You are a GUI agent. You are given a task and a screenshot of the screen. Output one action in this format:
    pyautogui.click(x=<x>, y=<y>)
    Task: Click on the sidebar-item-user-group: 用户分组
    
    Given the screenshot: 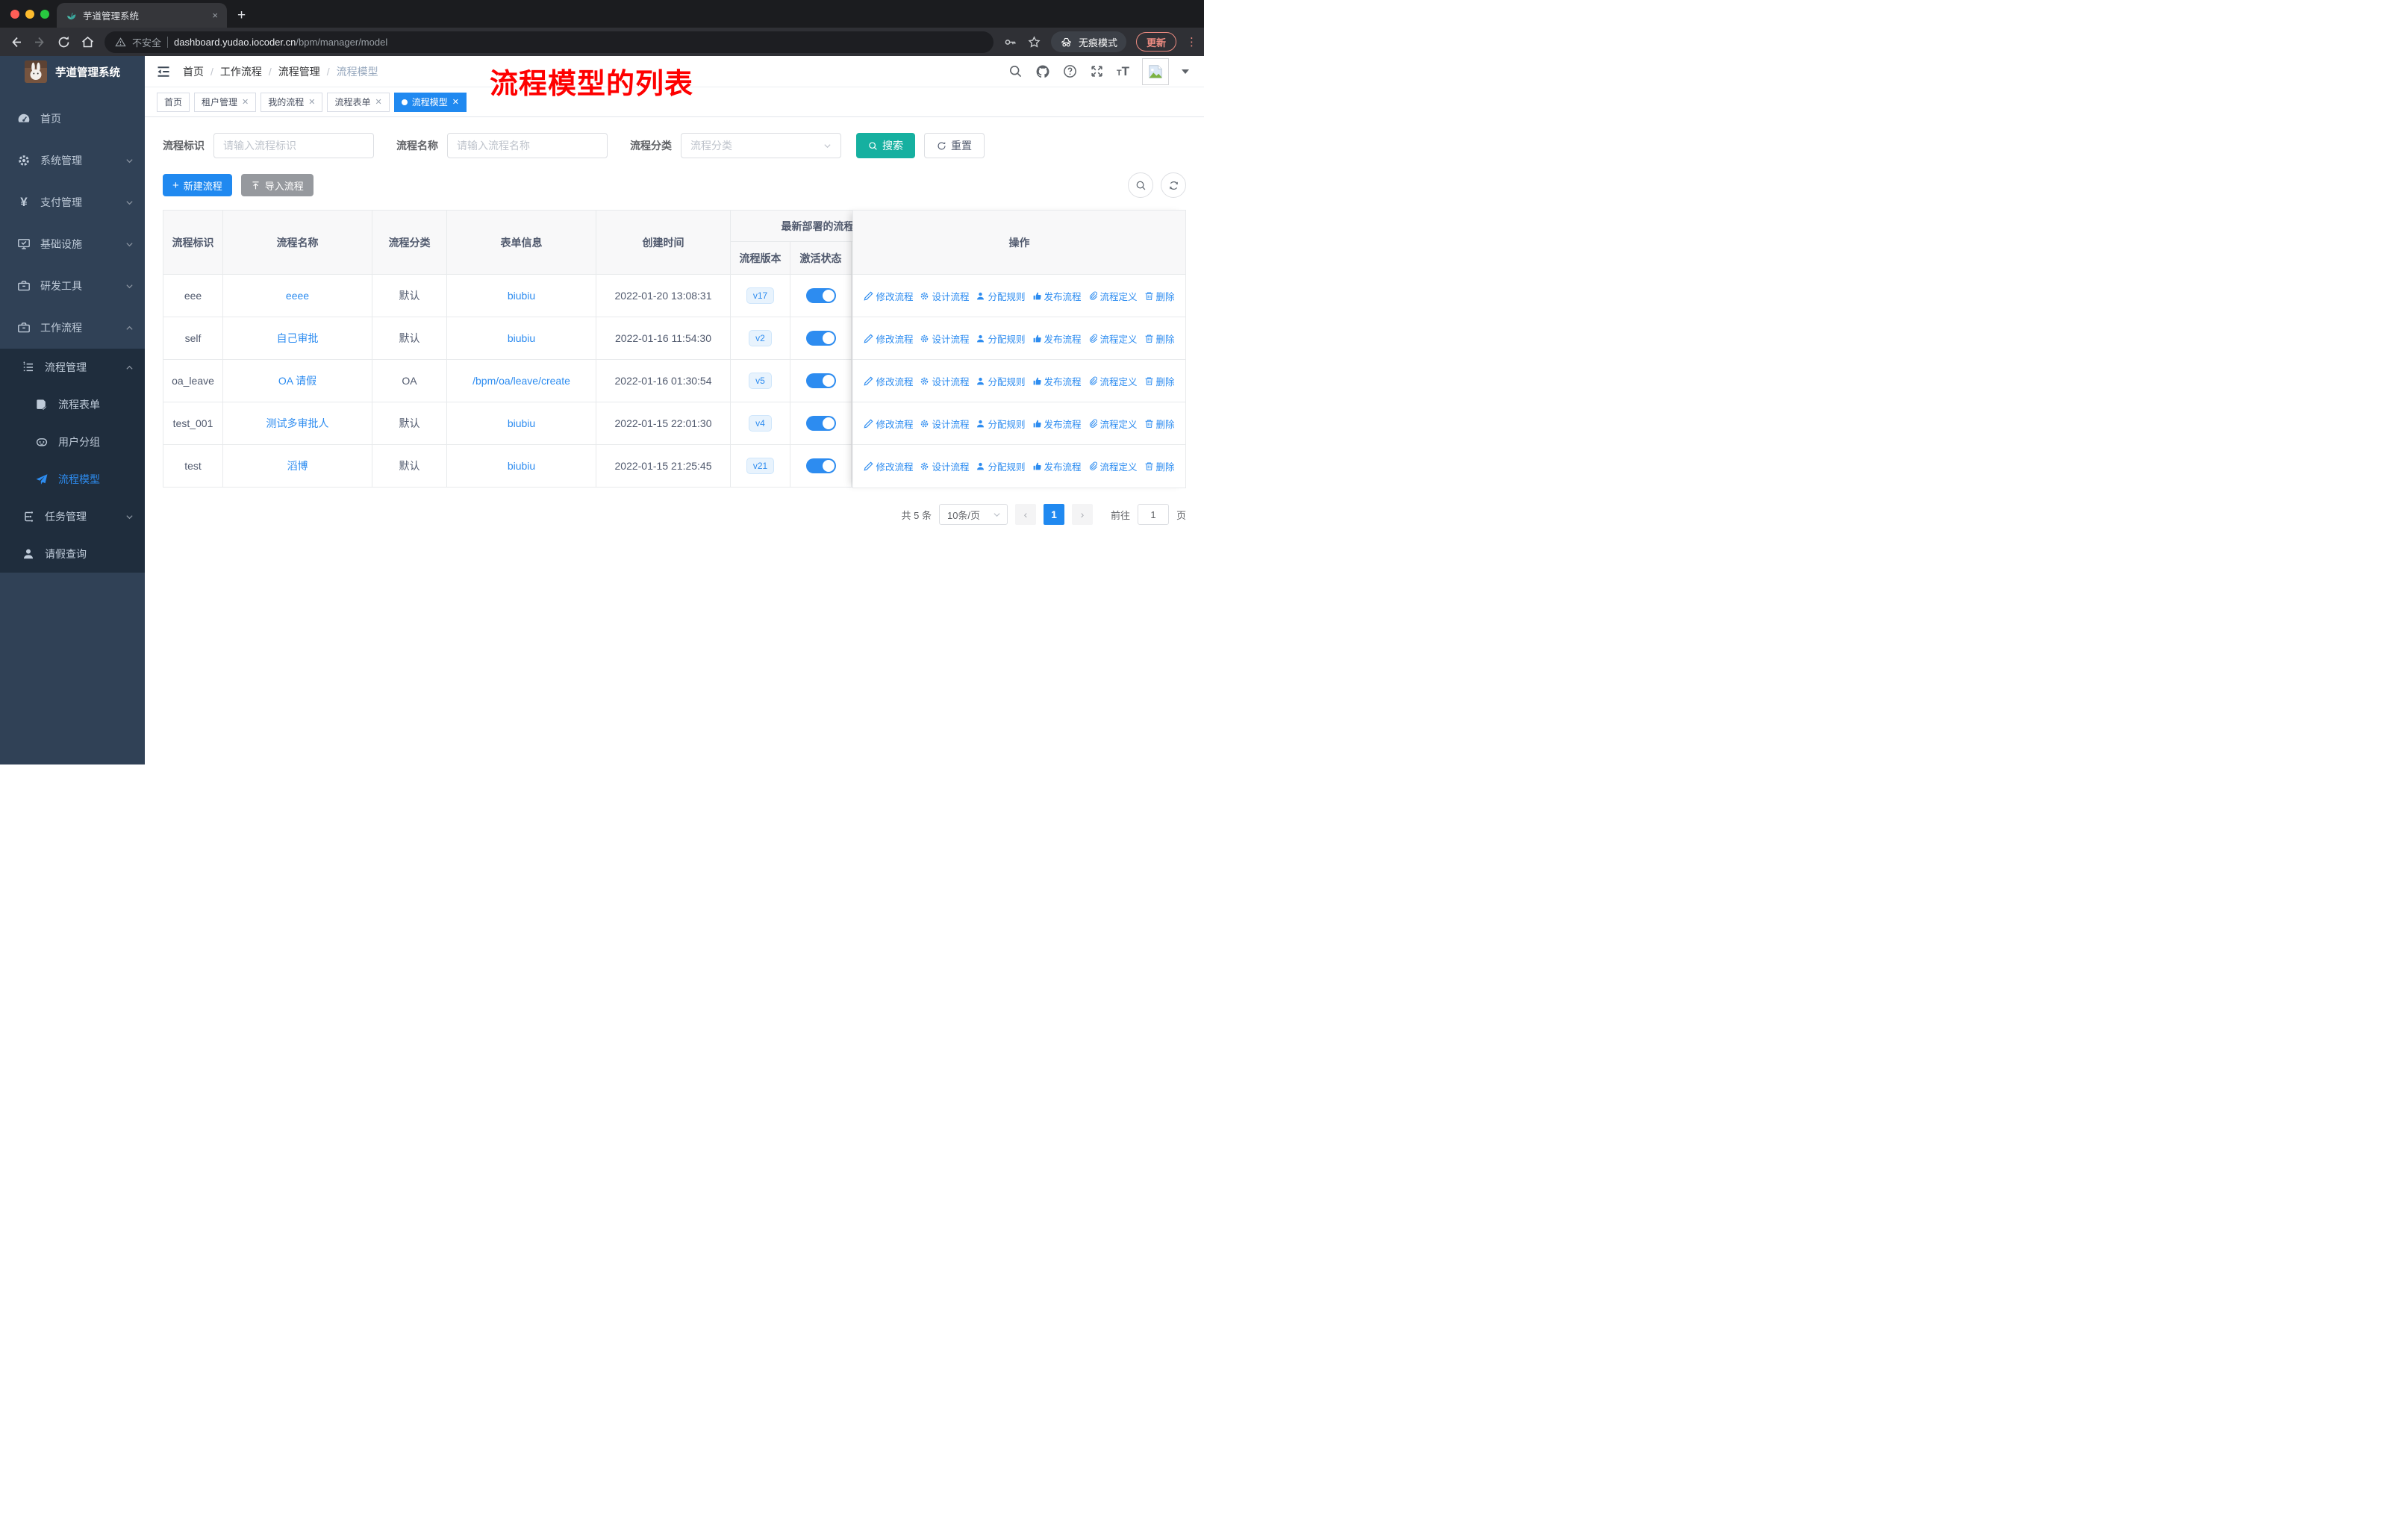 What is the action you would take?
    pyautogui.click(x=72, y=442)
    